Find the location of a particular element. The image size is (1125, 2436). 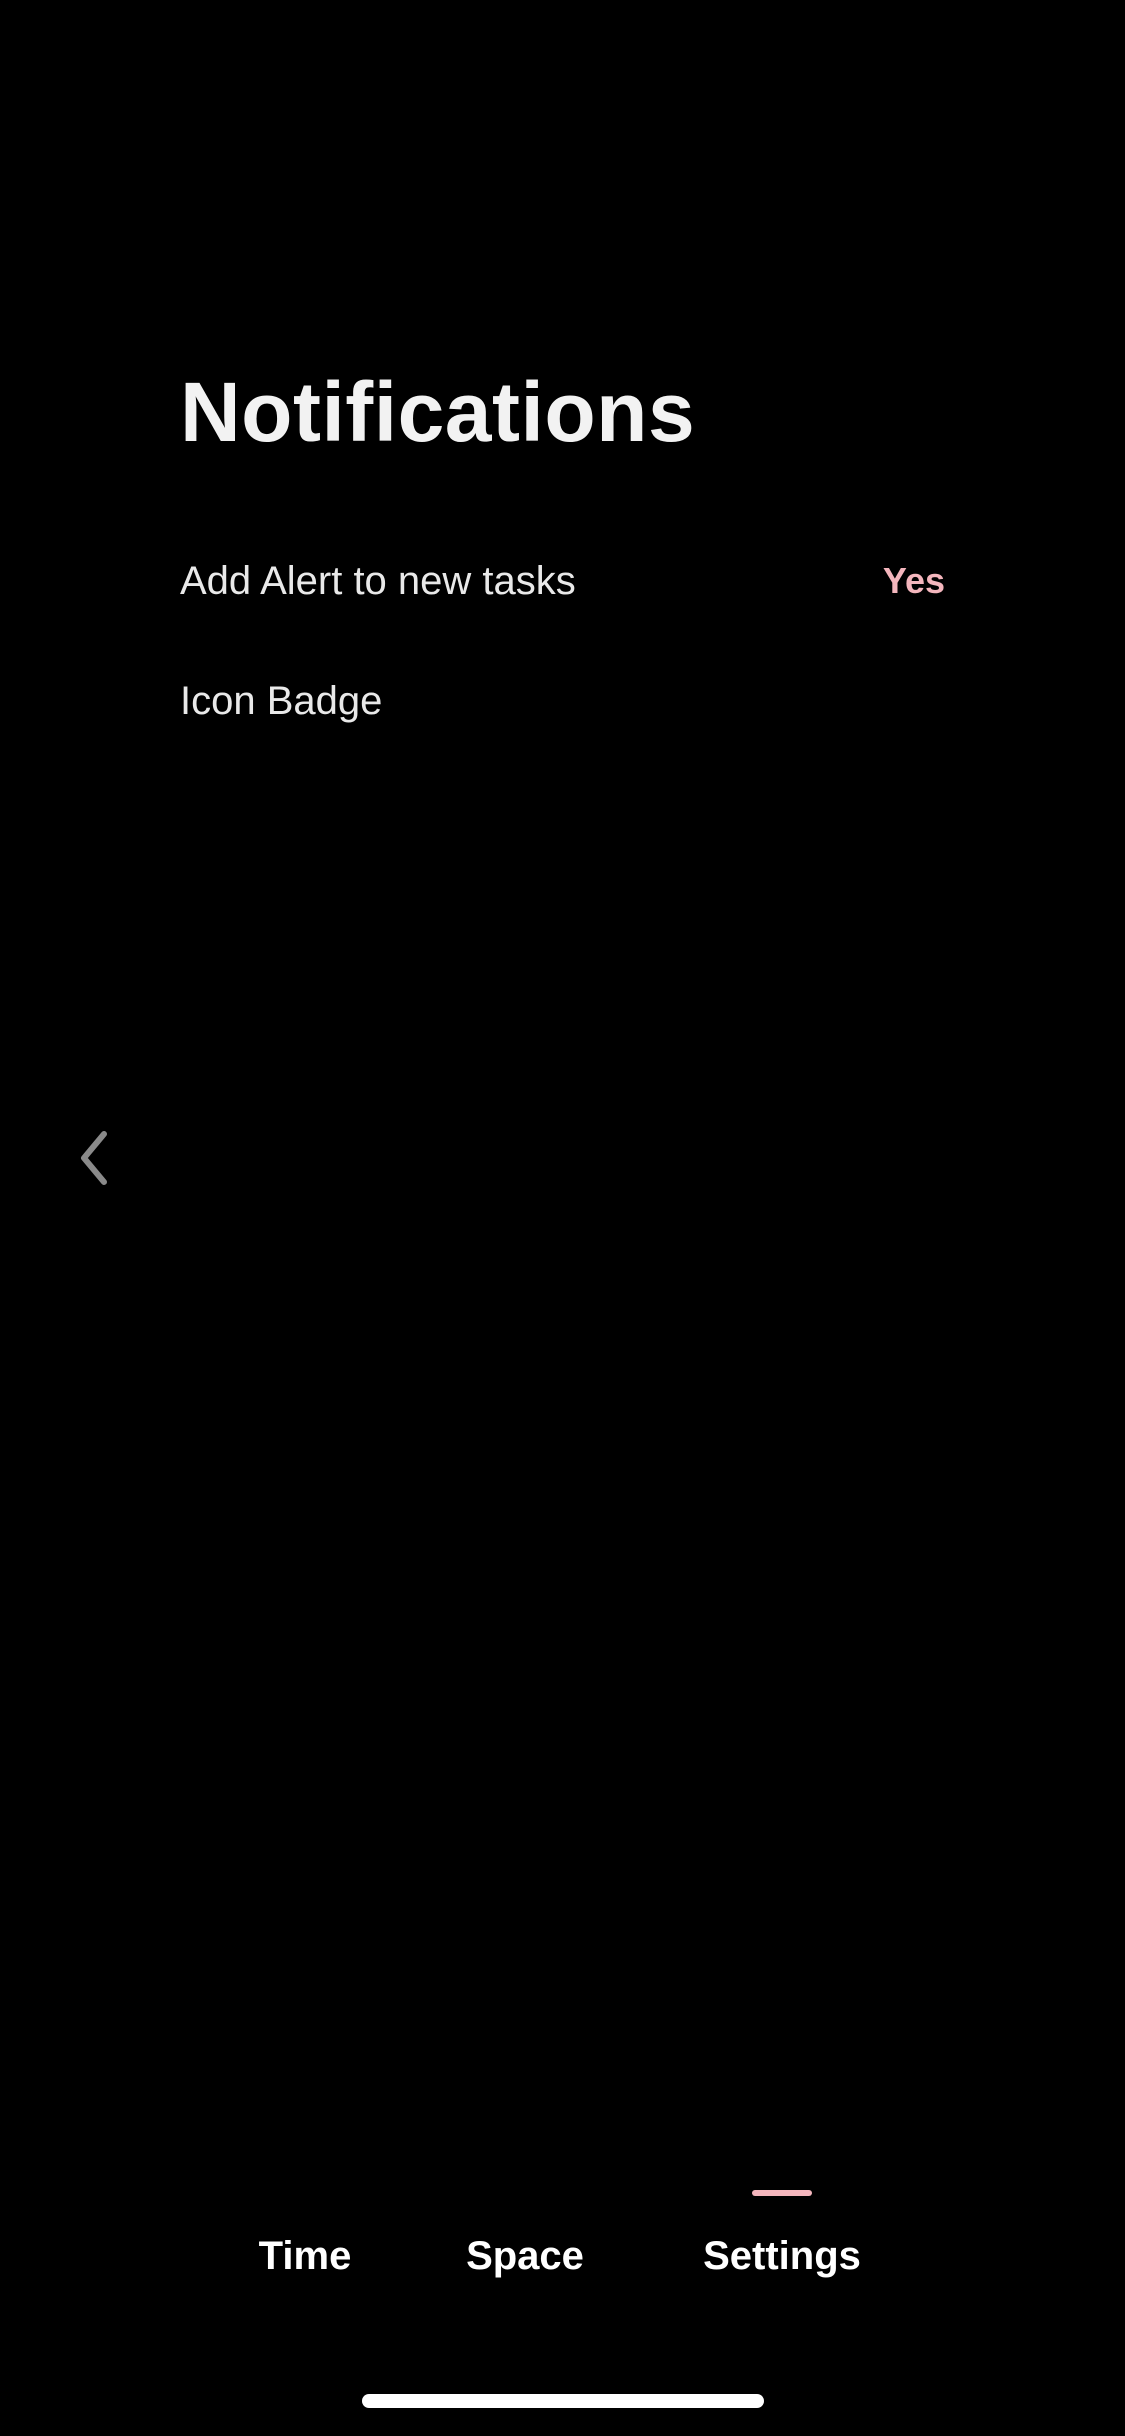

tab-time: Time is located at coordinates (305, 2240).